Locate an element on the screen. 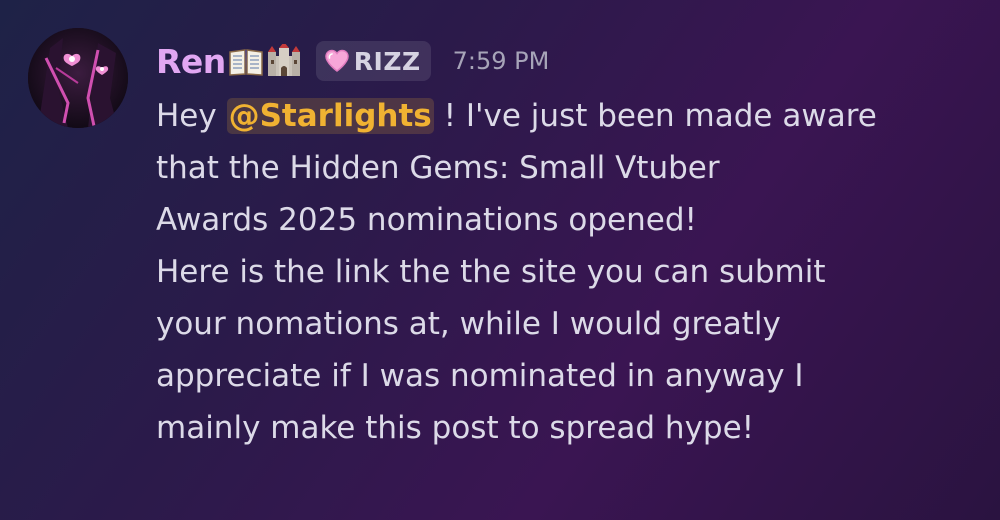 This screenshot has height=520, width=1000. message-line: your nomations at, while I would greatly is located at coordinates (468, 324).